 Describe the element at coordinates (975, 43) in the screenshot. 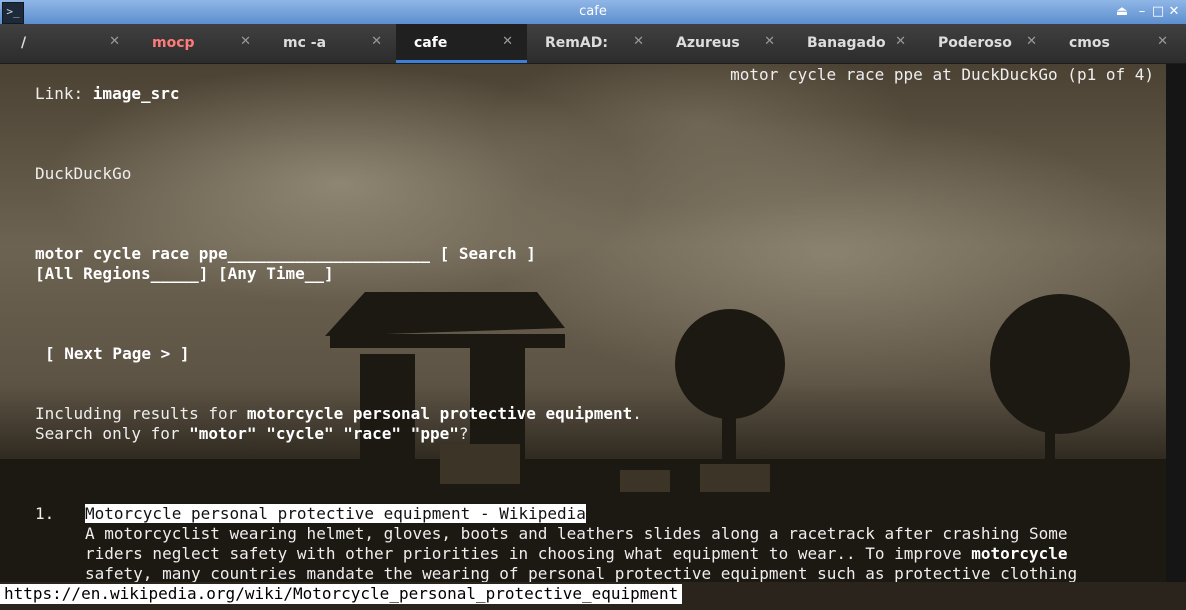

I see `tab-label: Poderoso` at that location.